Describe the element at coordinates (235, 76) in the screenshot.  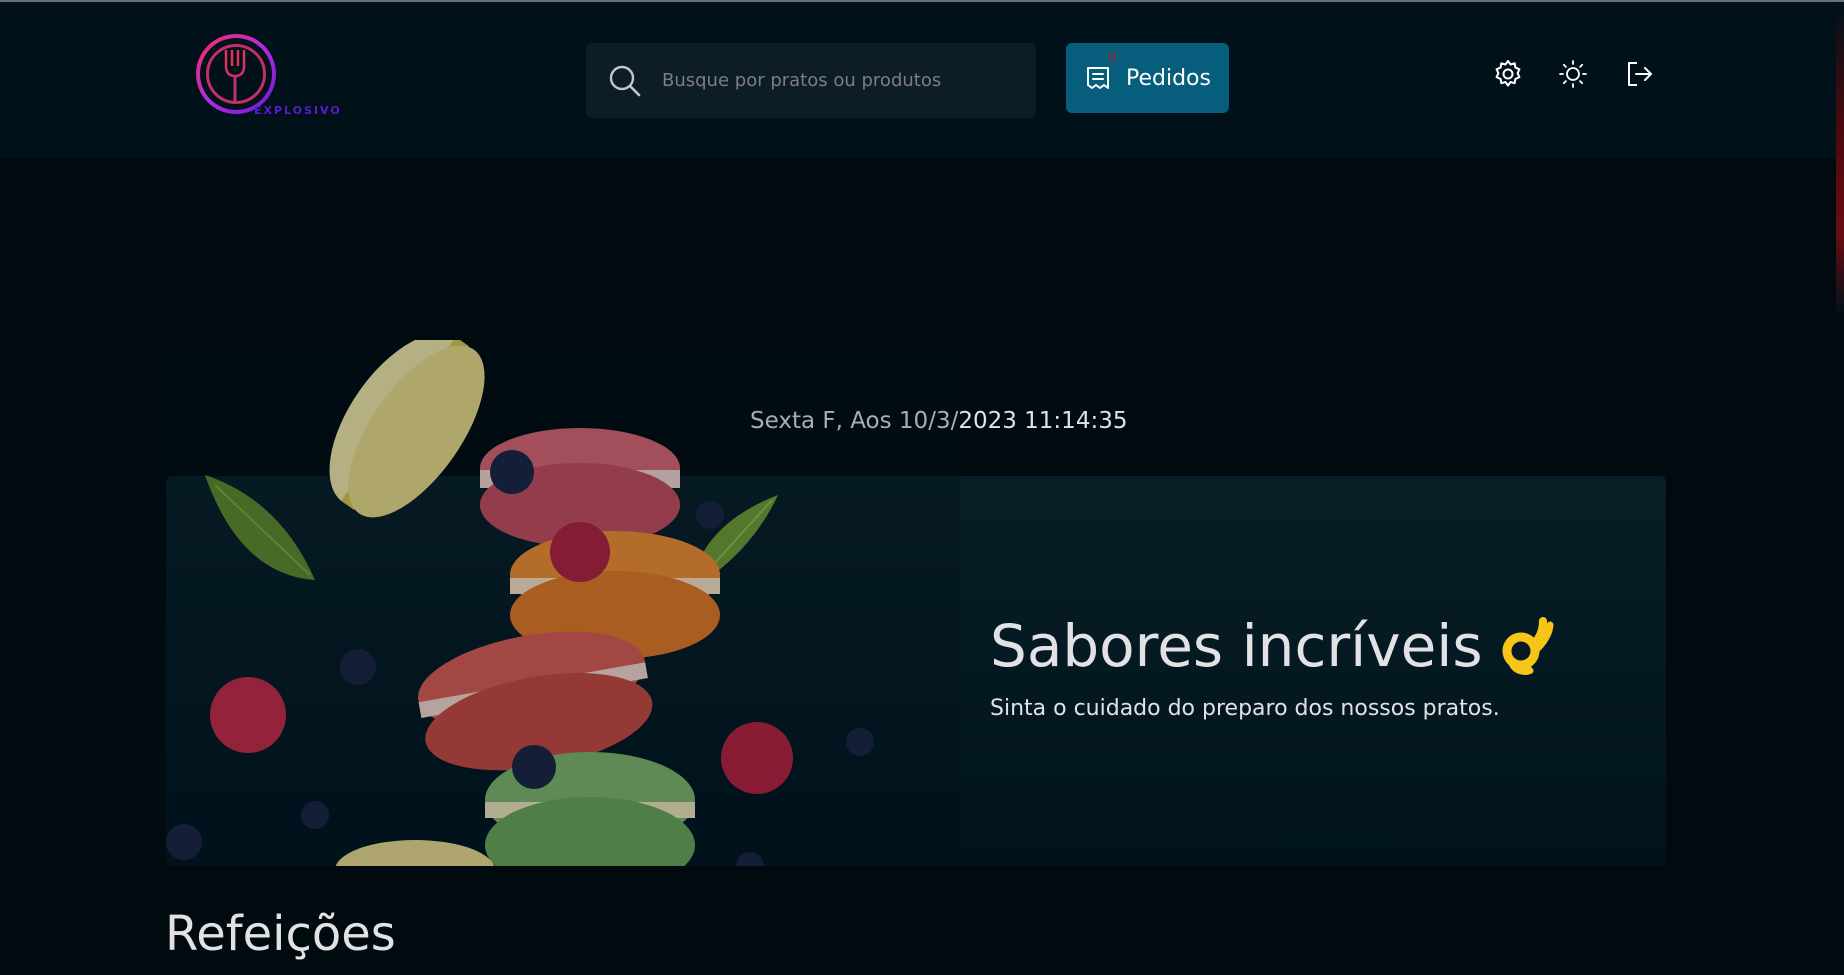
I see `fork-icon` at that location.